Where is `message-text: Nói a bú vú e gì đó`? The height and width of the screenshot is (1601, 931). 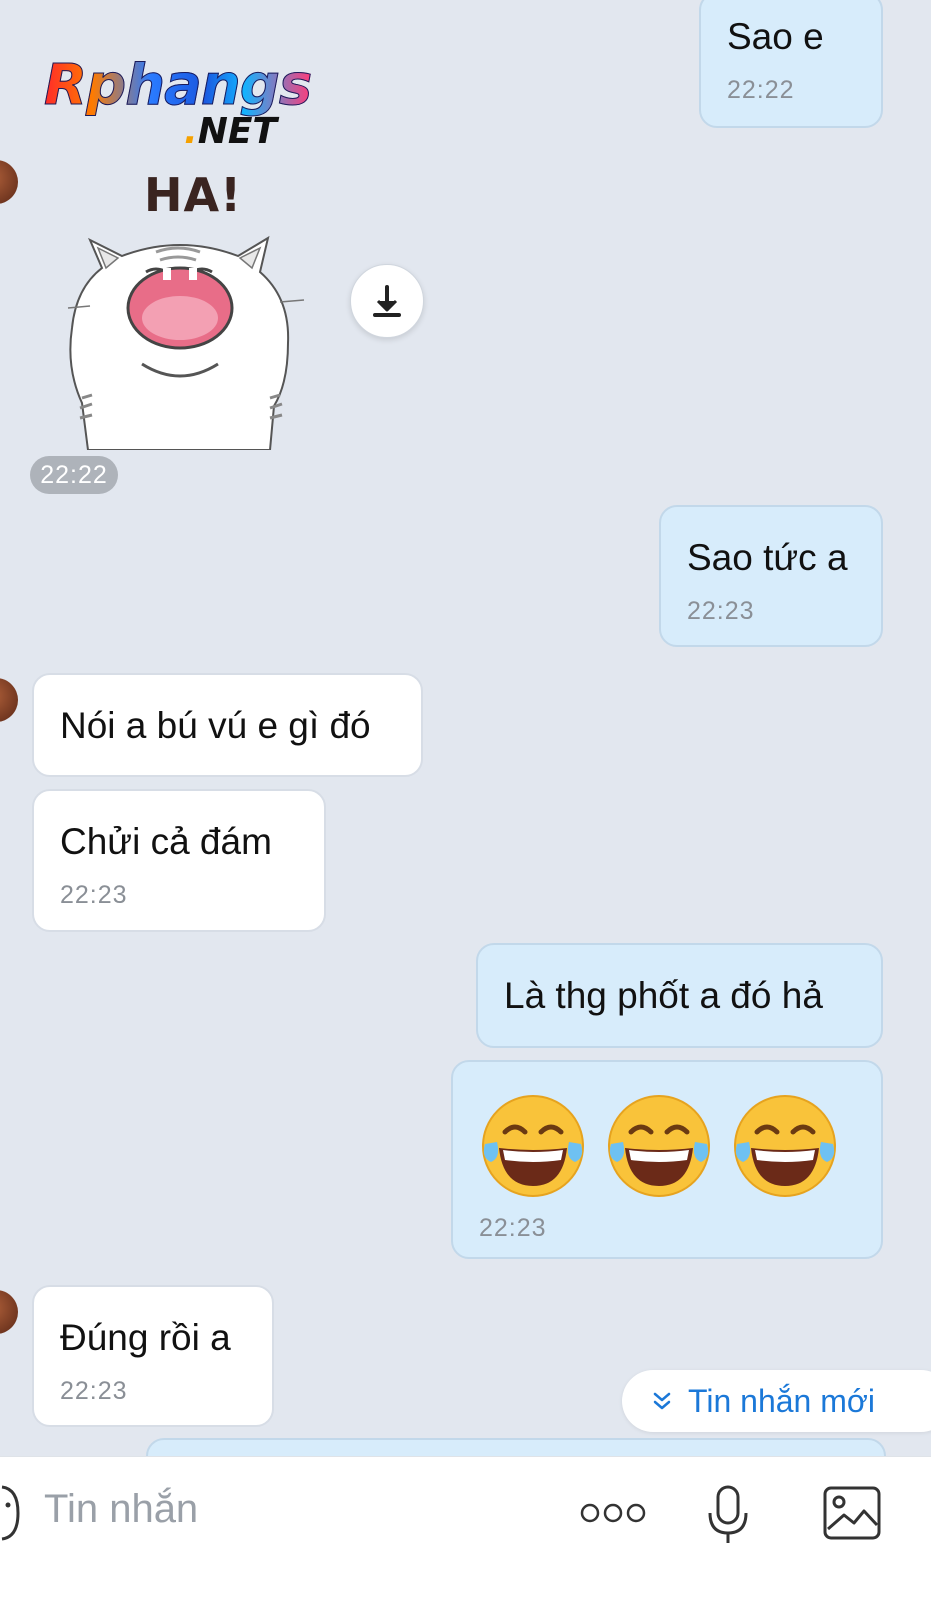
message-text: Nói a bú vú e gì đó is located at coordinates (215, 725).